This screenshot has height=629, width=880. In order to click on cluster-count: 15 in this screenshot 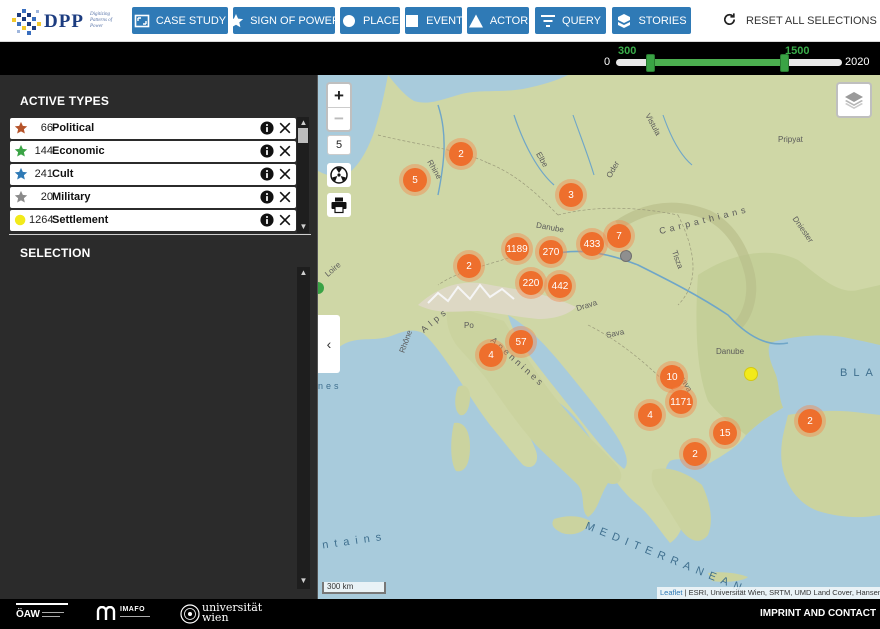, I will do `click(725, 433)`.